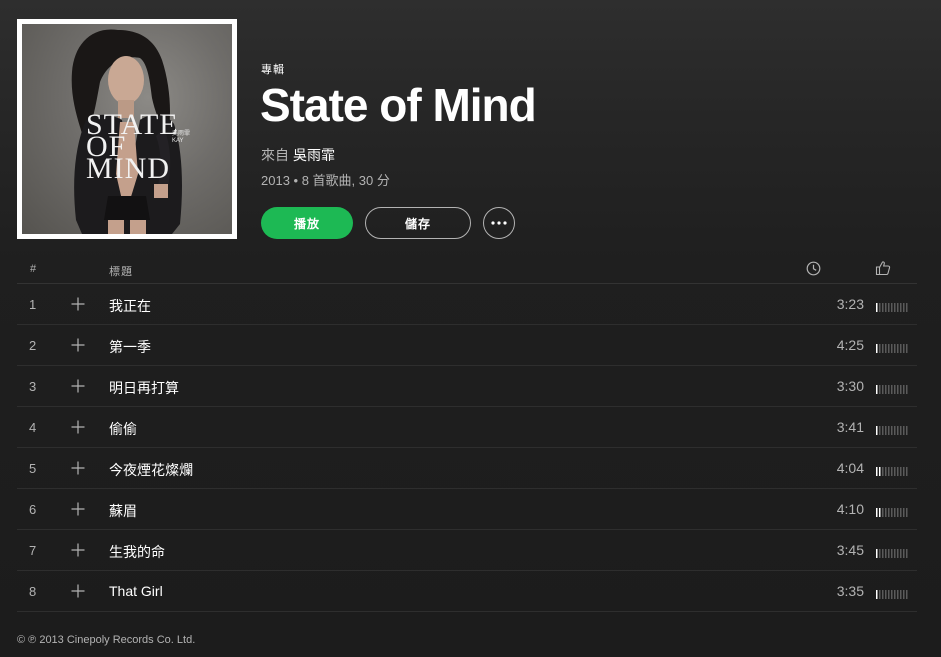 Image resolution: width=941 pixels, height=657 pixels. I want to click on copyright-footer: © ℗ 2013 Cinepoly Records Co. Ltd., so click(106, 640).